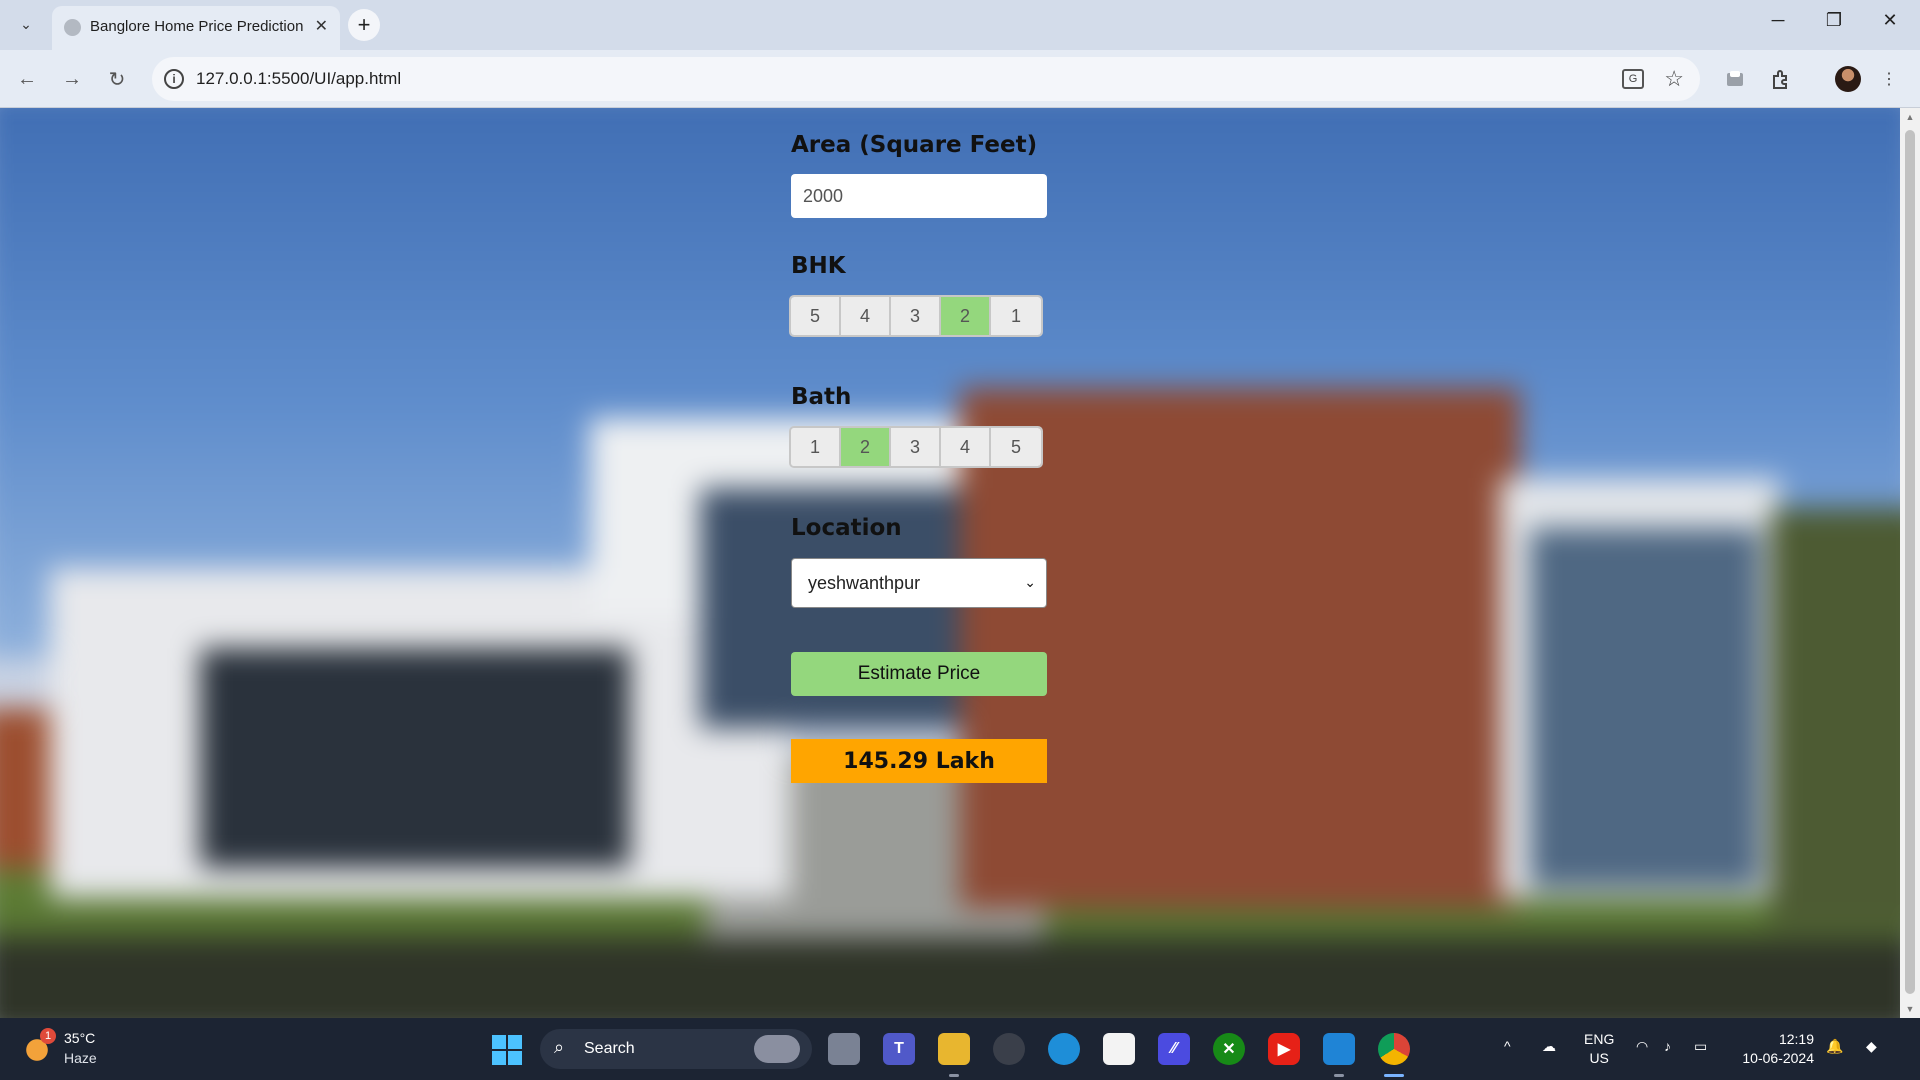 This screenshot has width=1920, height=1080. Describe the element at coordinates (1339, 1049) in the screenshot. I see `vscode-icon` at that location.